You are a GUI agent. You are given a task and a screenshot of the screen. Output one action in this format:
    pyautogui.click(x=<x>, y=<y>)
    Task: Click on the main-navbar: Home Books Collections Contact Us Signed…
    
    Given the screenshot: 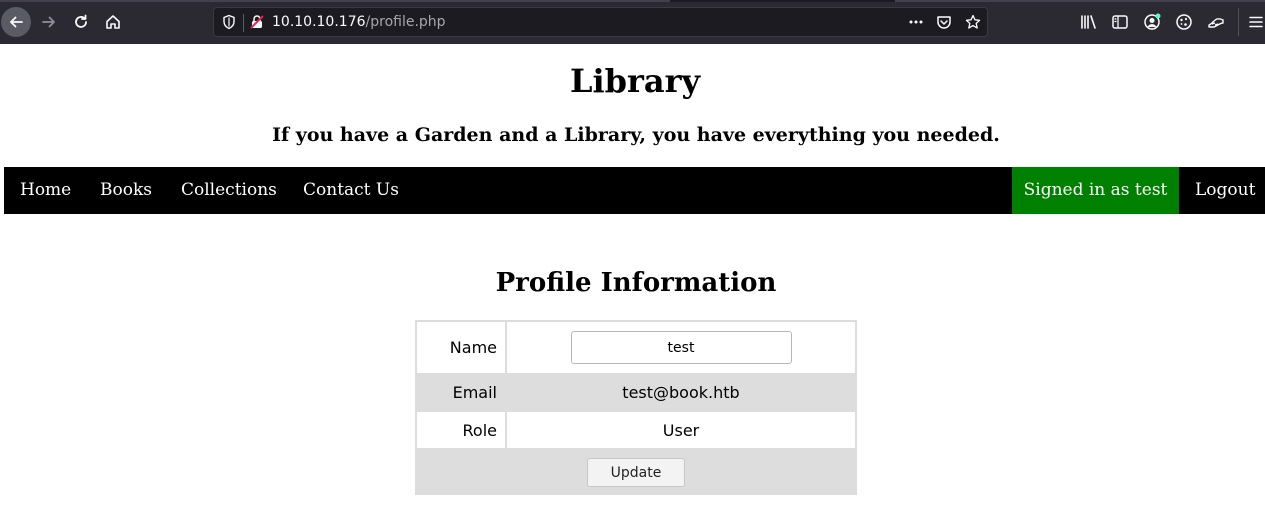 What is the action you would take?
    pyautogui.click(x=634, y=190)
    